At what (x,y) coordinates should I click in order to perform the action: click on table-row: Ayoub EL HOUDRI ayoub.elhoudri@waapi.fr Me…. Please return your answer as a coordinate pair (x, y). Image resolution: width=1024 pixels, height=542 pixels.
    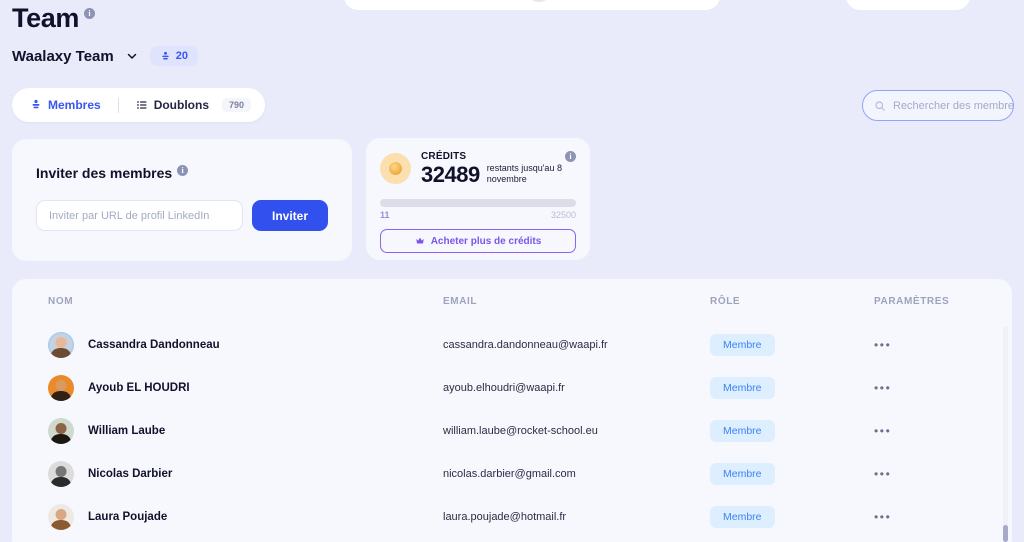
    Looking at the image, I should click on (512, 387).